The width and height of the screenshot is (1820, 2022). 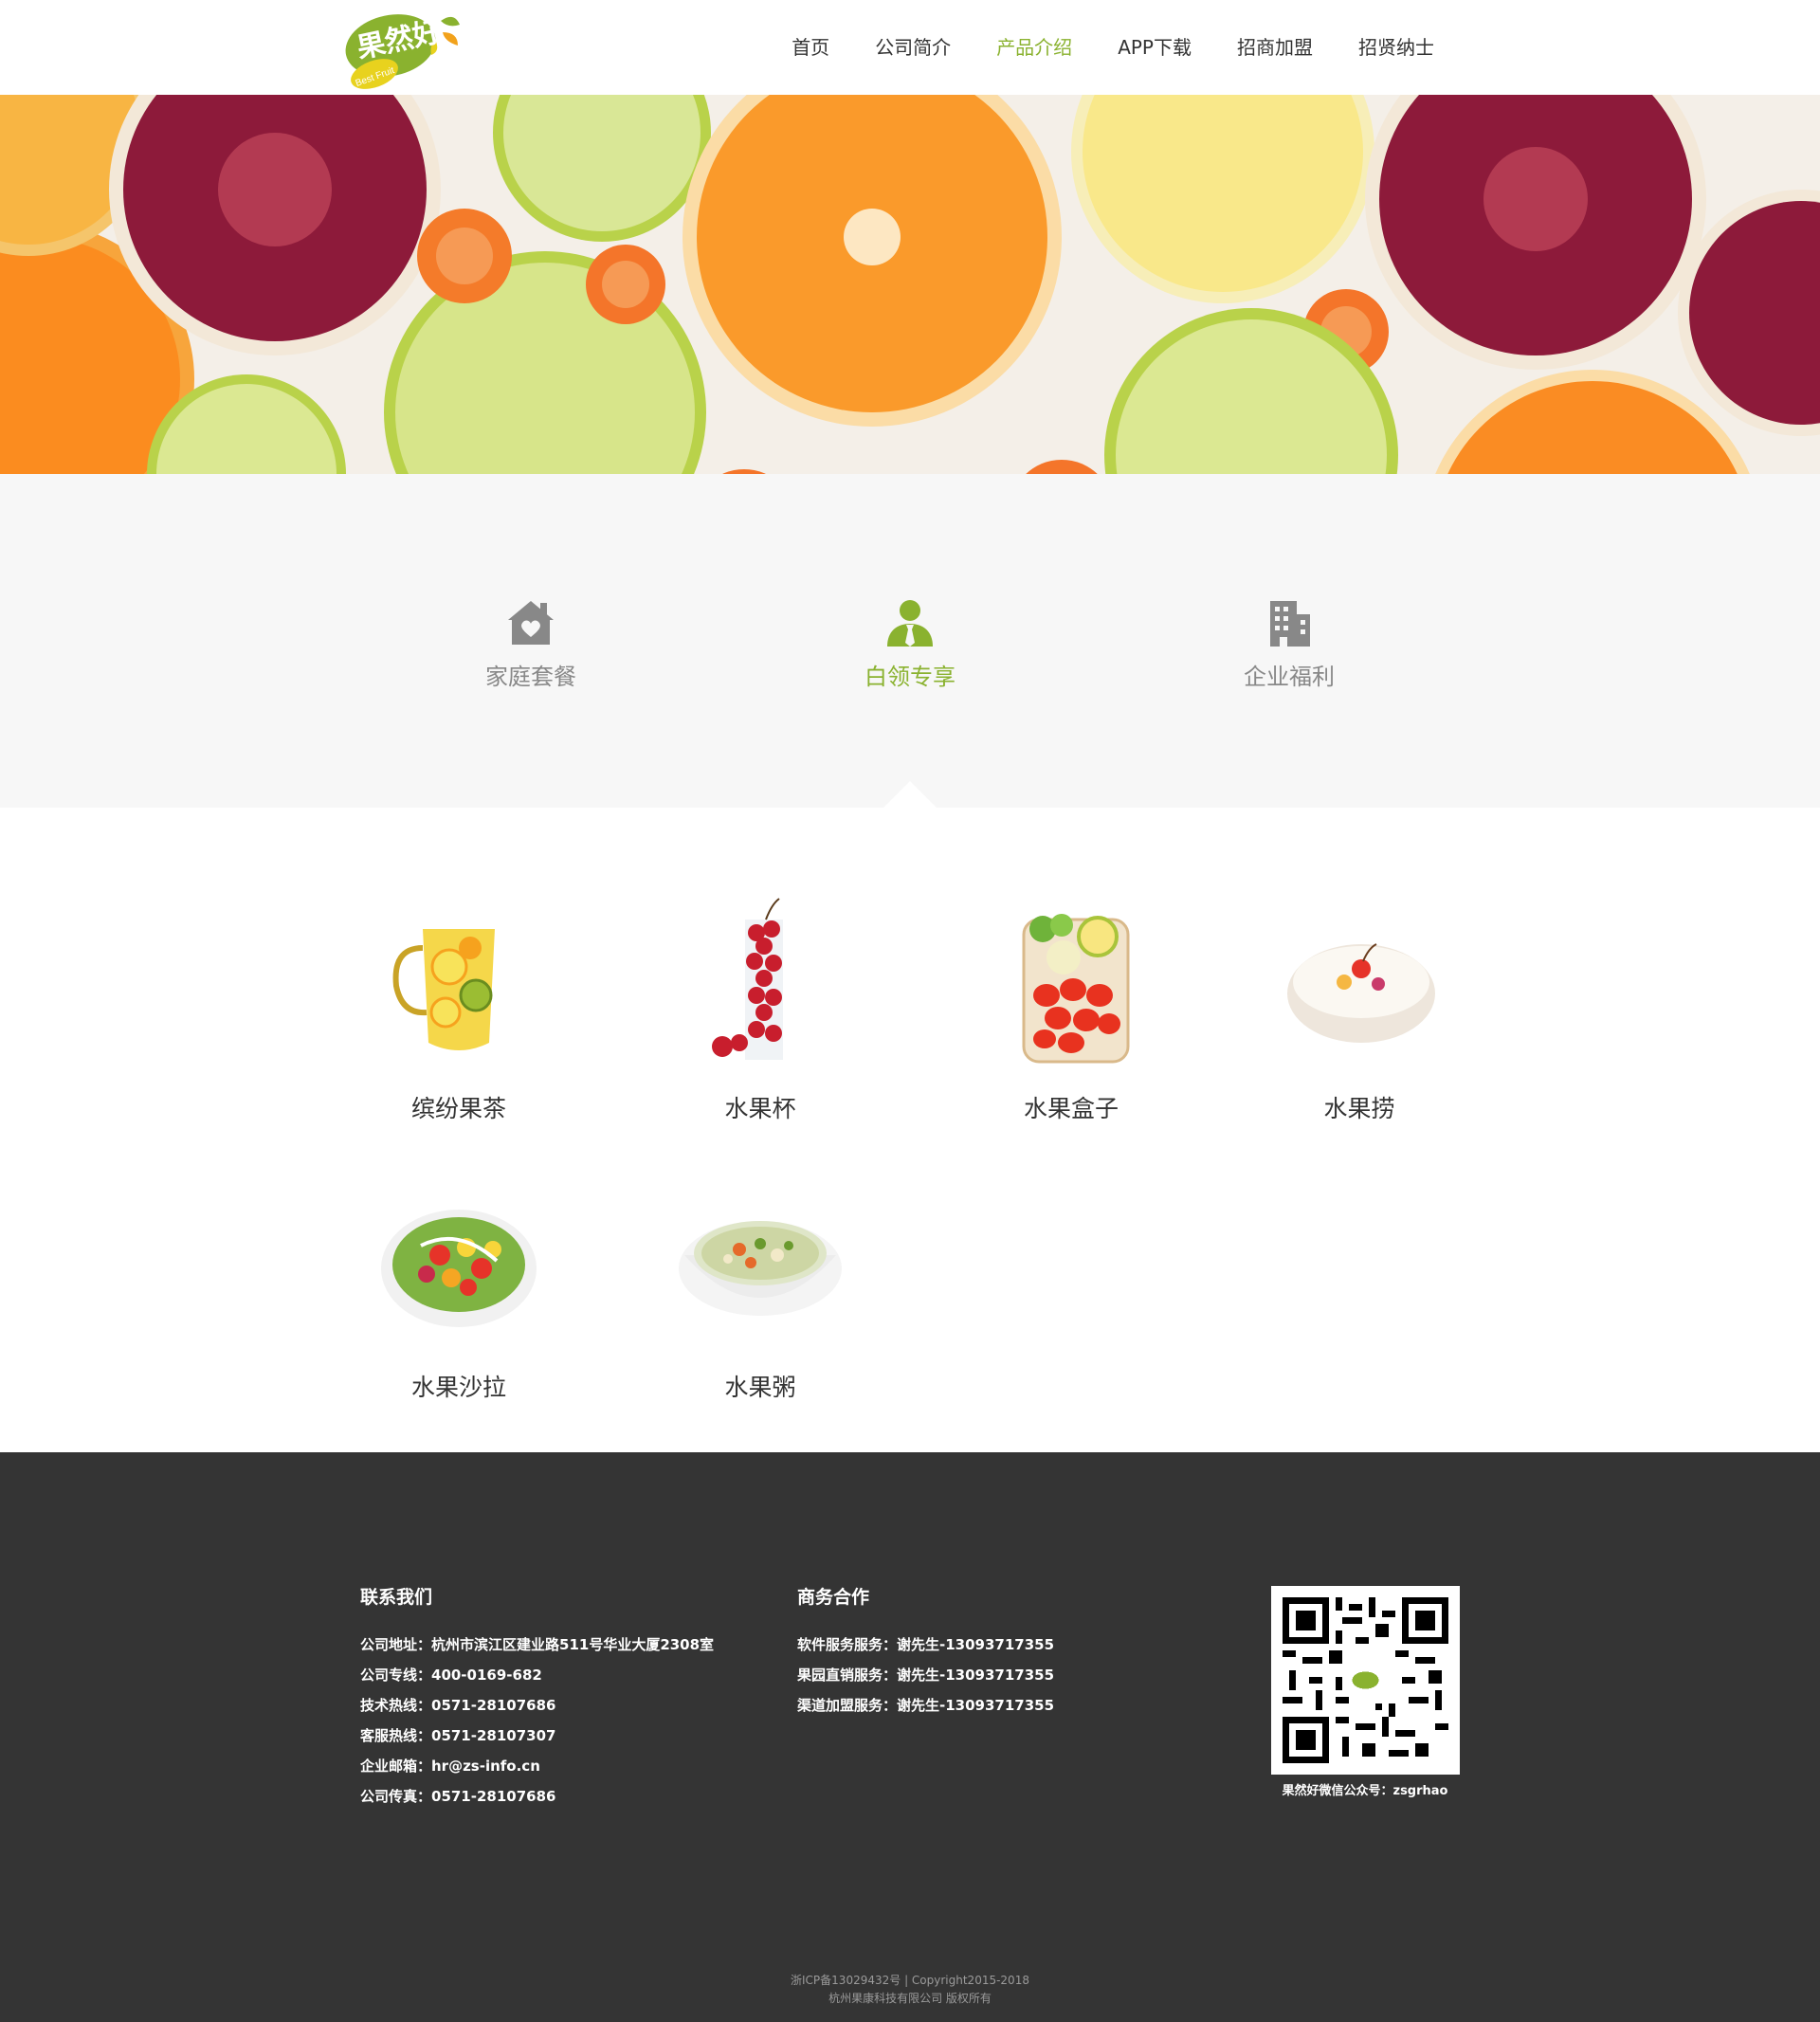 I want to click on main-nav: 首页 公司简介 产品介绍 APP下载 招商加盟 招贤纳士, so click(x=1113, y=47).